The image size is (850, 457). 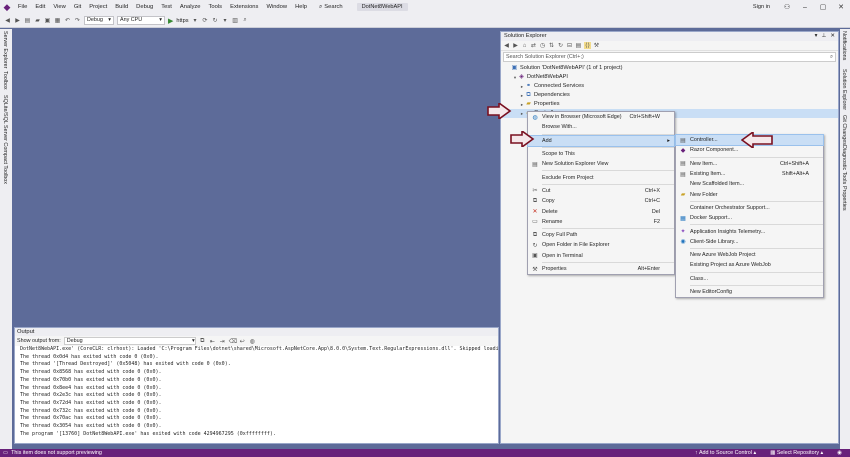 I want to click on toolbox-tab: Toolbox, so click(x=5, y=80).